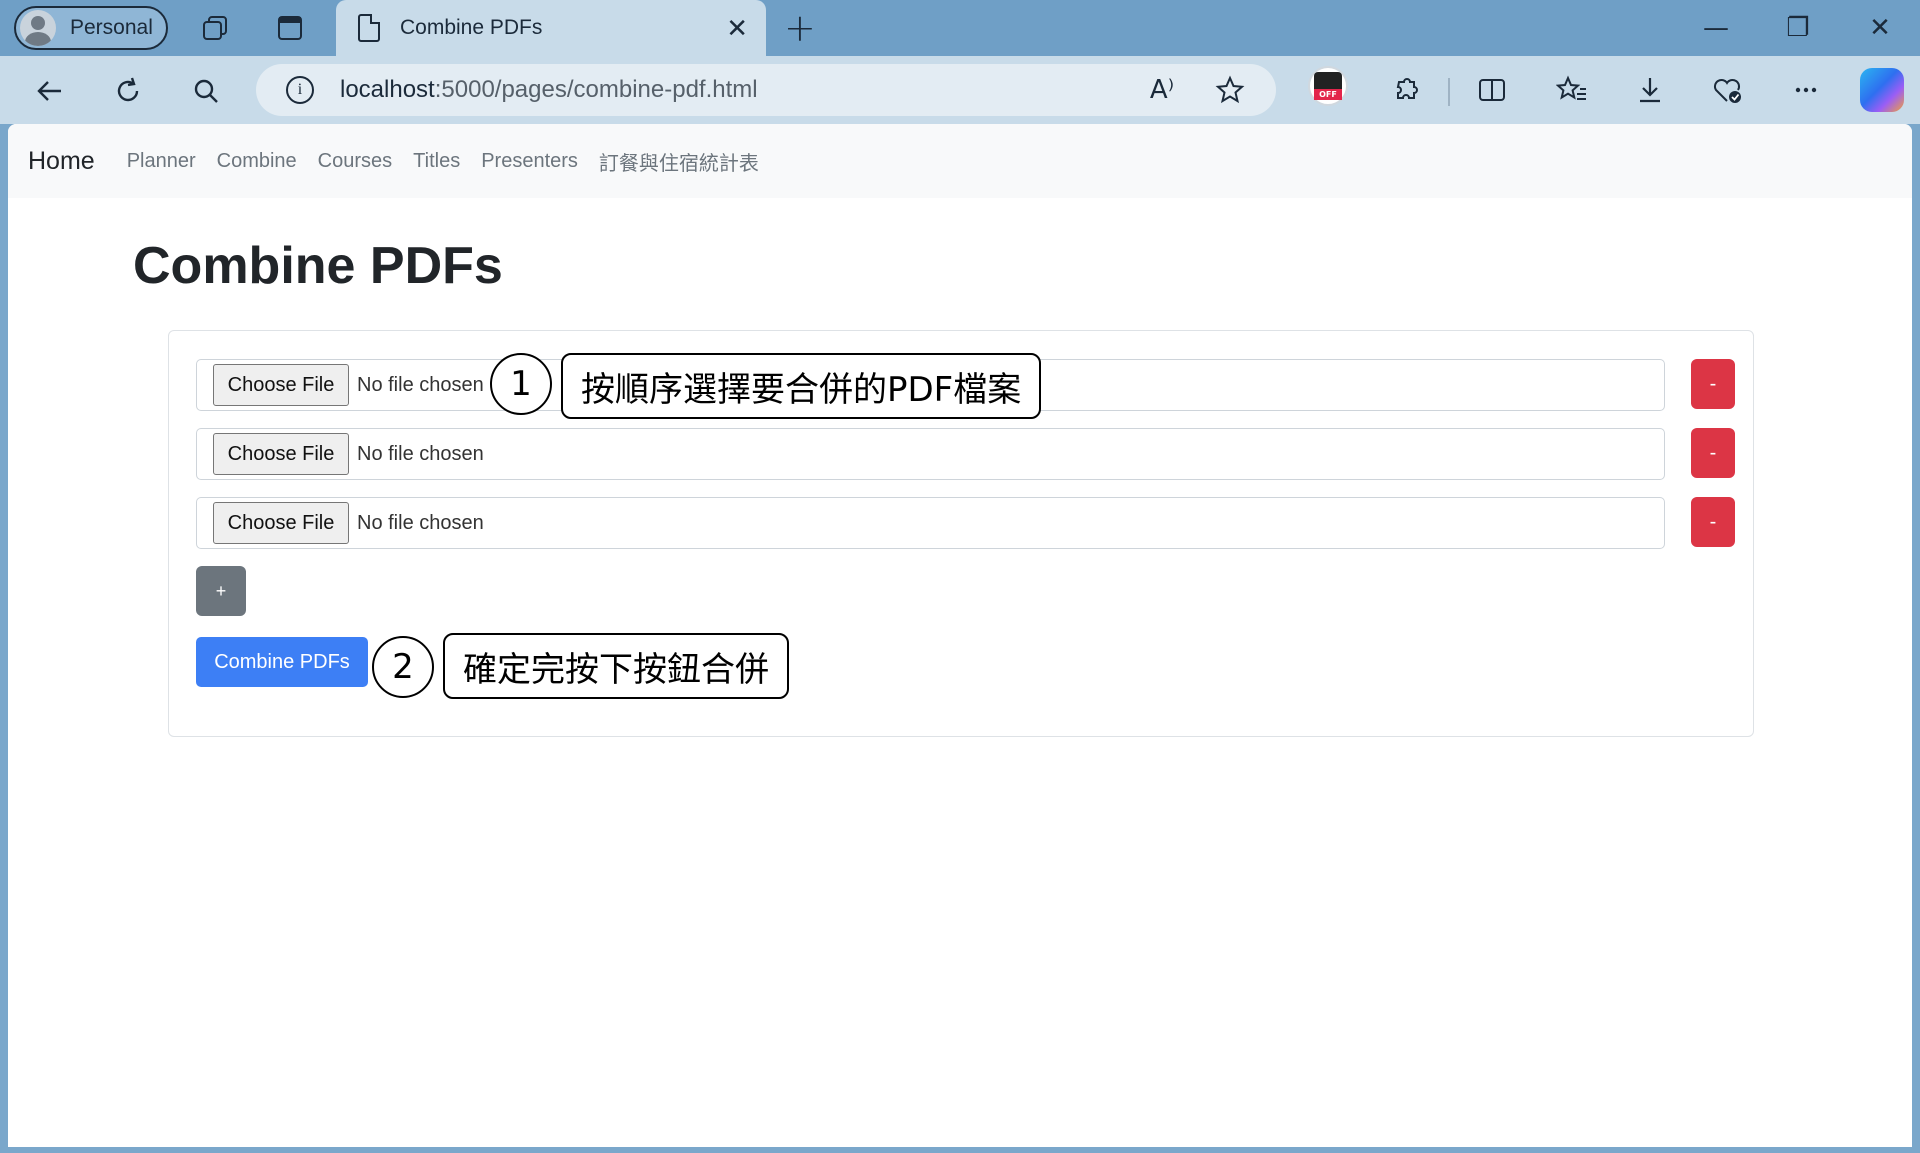  What do you see at coordinates (1880, 28) in the screenshot?
I see `window-close-button: ✕` at bounding box center [1880, 28].